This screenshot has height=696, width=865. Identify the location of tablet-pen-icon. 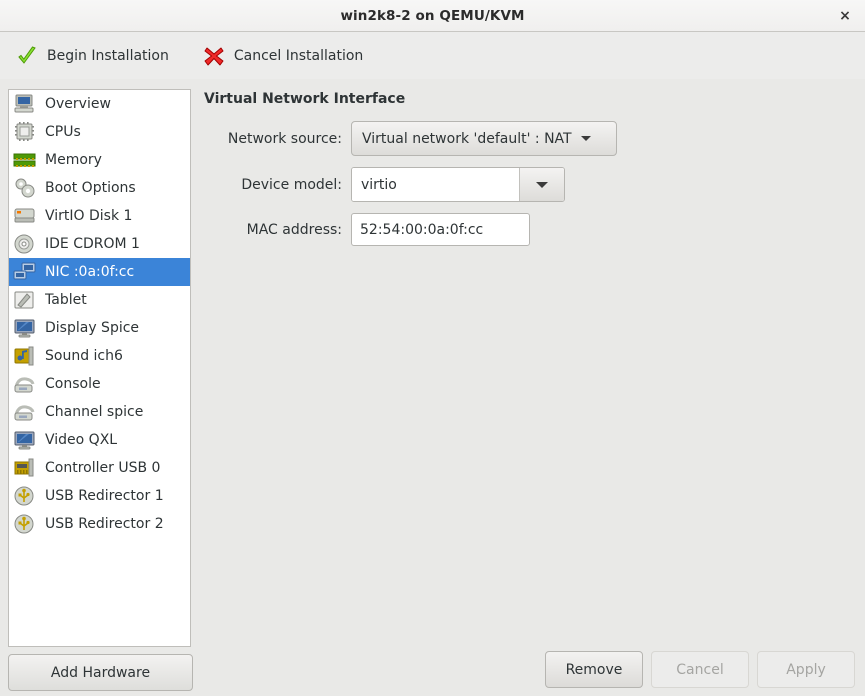
(25, 300).